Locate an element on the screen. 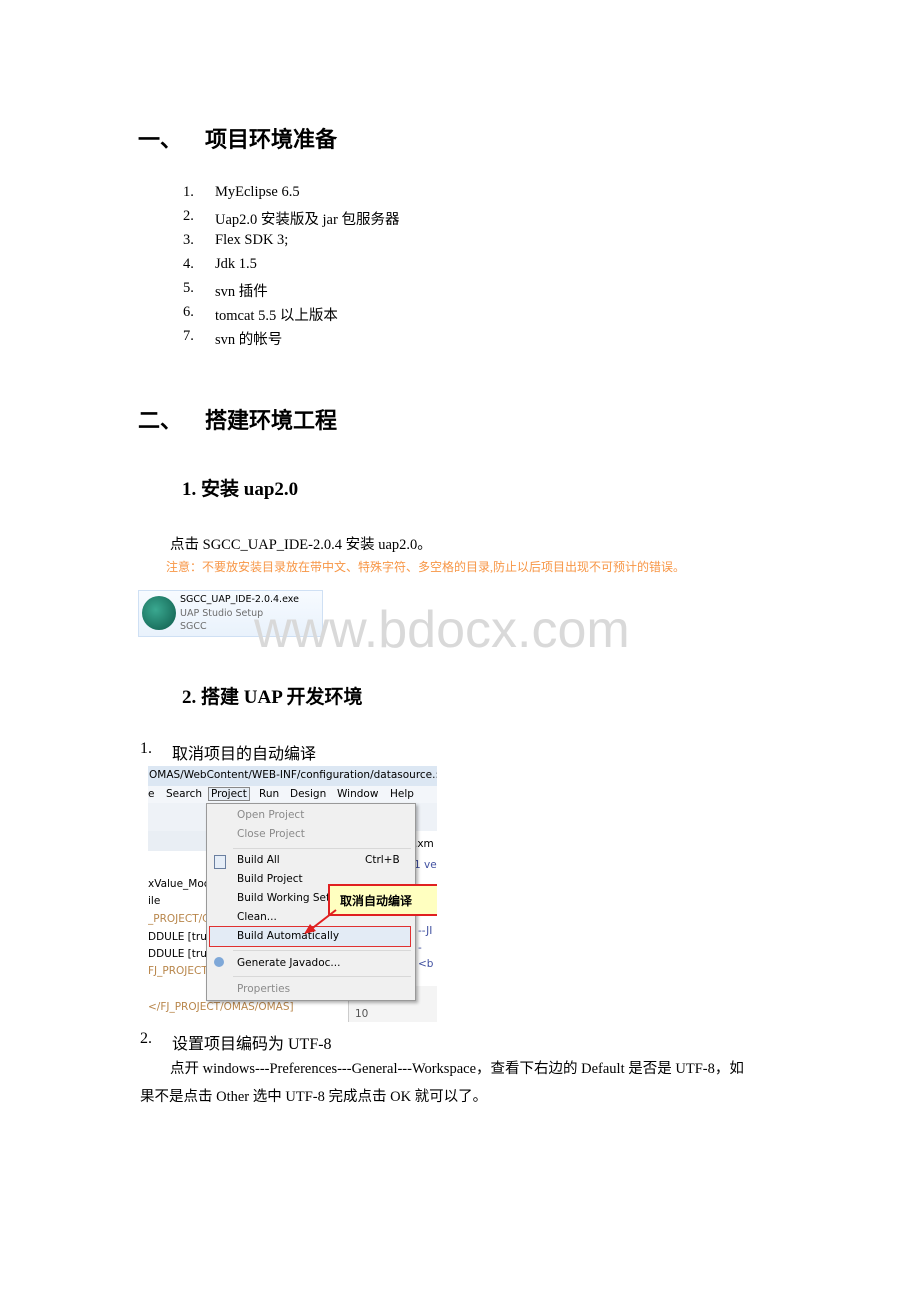  list-number: 7. is located at coordinates (188, 336).